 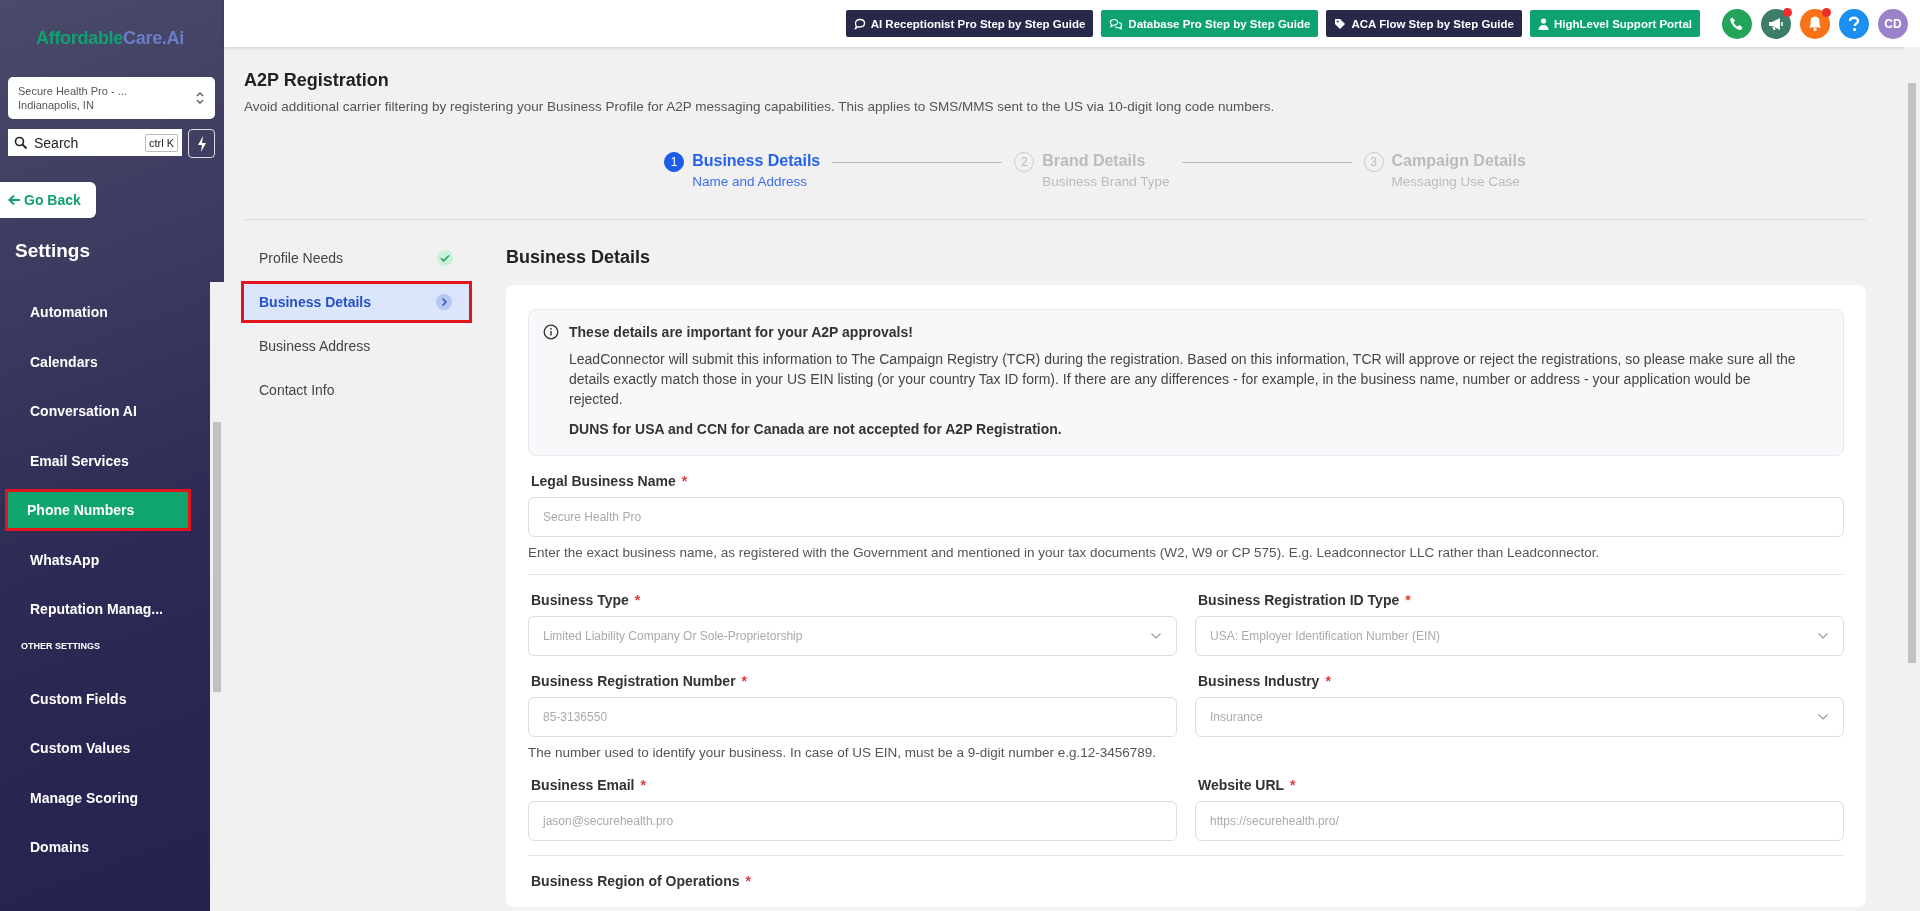 I want to click on arrow-left-icon, so click(x=14, y=200).